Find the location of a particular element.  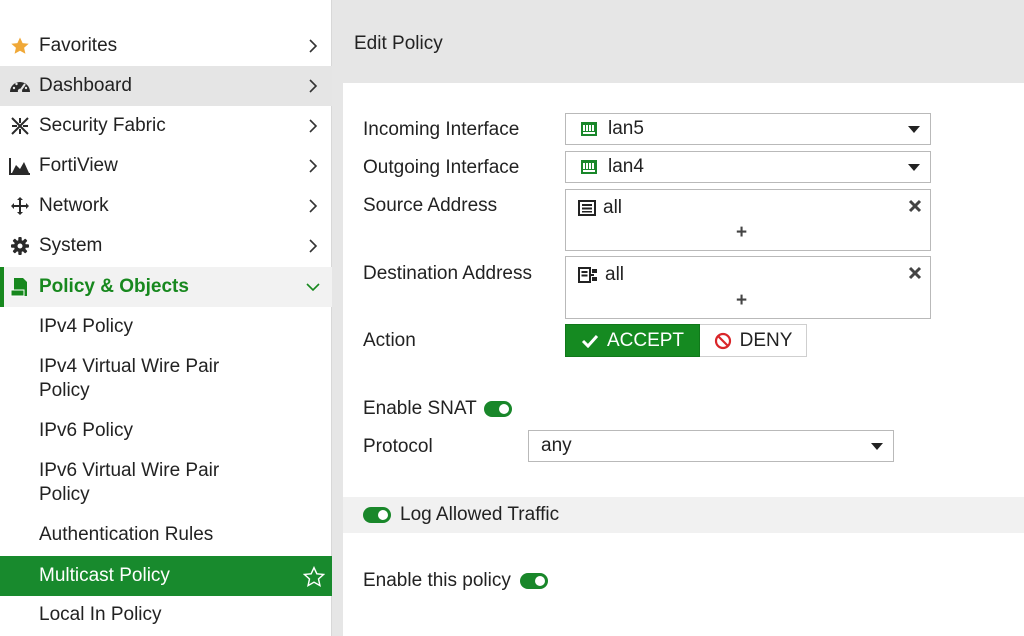

log-allowed-traffic-toggle is located at coordinates (377, 515).